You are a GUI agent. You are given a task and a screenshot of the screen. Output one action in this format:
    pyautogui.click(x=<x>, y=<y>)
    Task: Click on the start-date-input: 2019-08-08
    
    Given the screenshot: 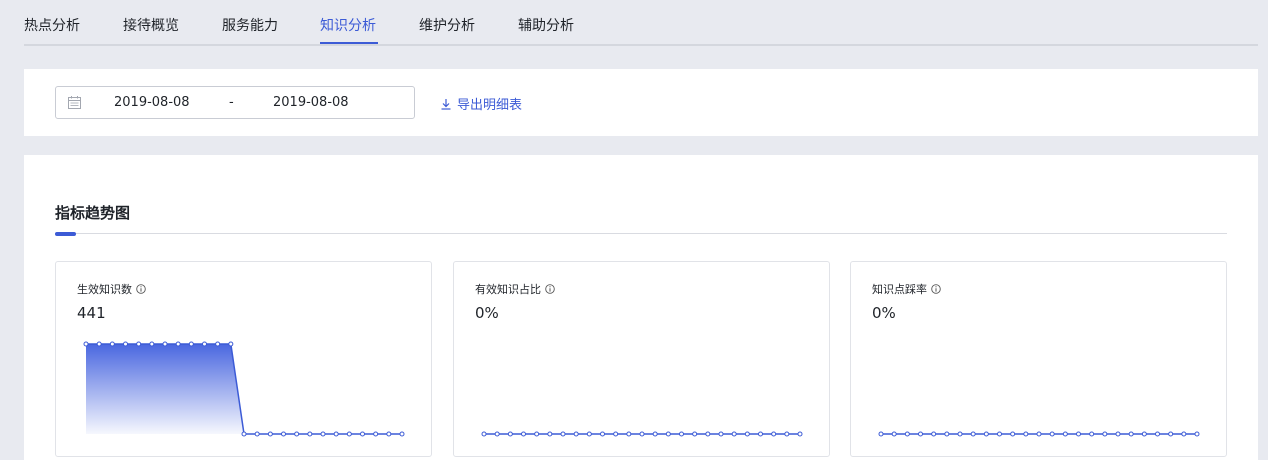 What is the action you would take?
    pyautogui.click(x=152, y=102)
    